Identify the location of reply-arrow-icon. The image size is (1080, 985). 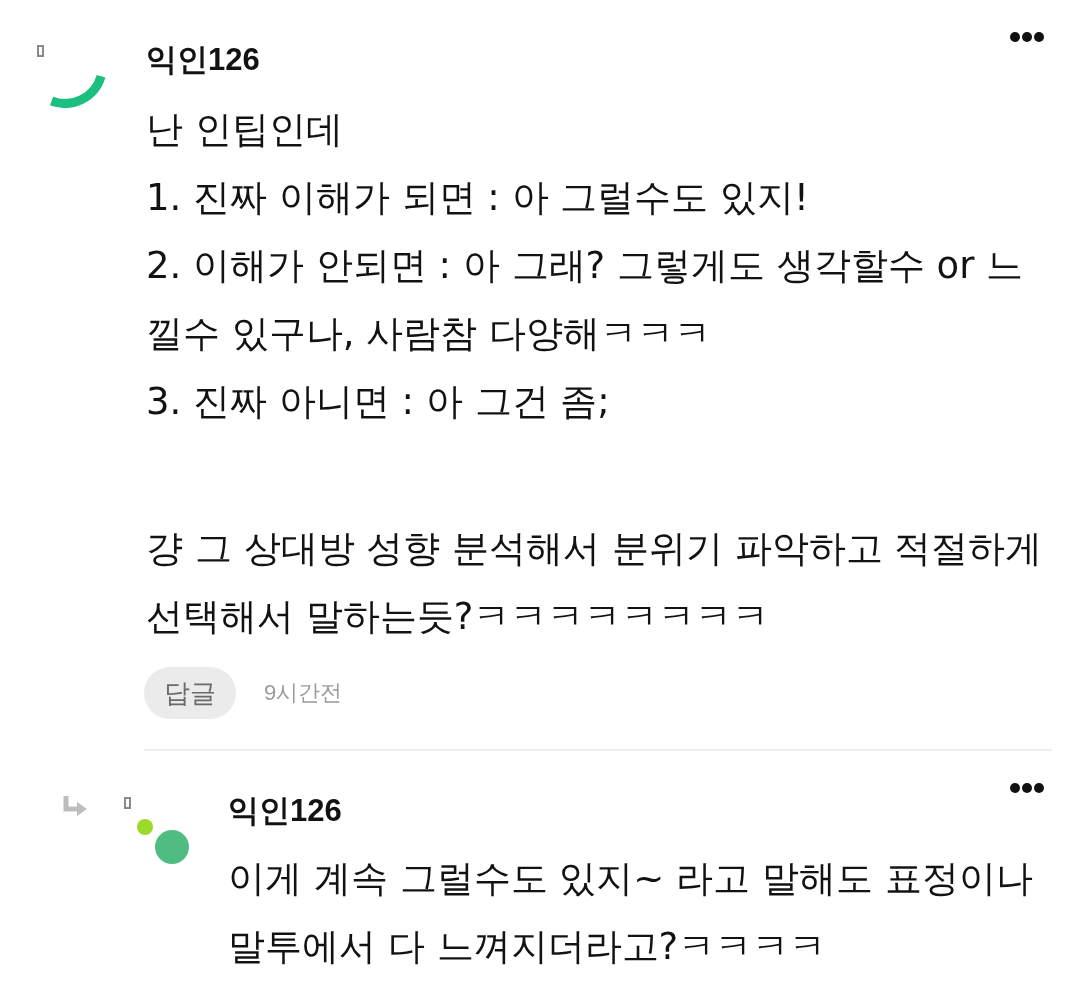
(75, 806).